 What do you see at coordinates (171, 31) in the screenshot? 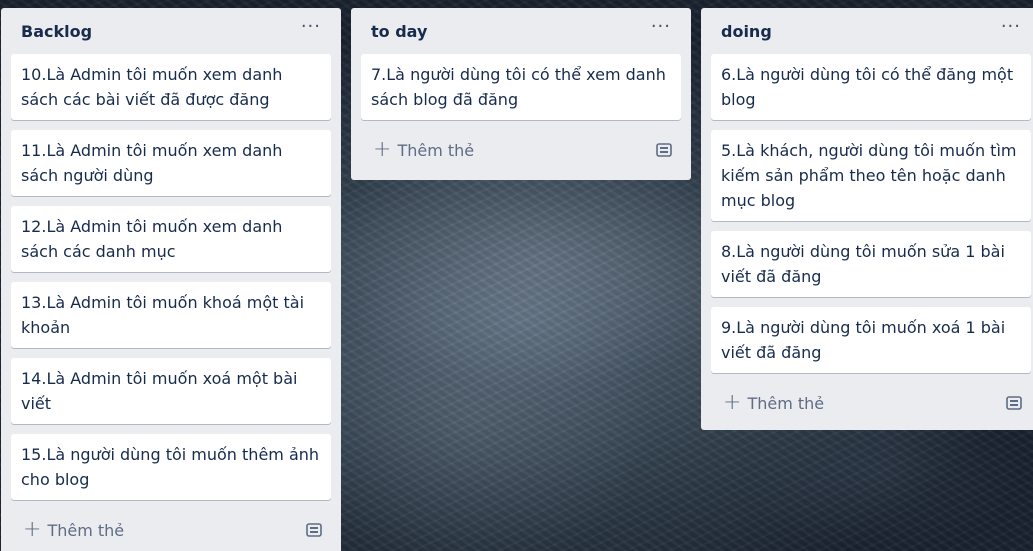
I see `list-header: Backlog ···` at bounding box center [171, 31].